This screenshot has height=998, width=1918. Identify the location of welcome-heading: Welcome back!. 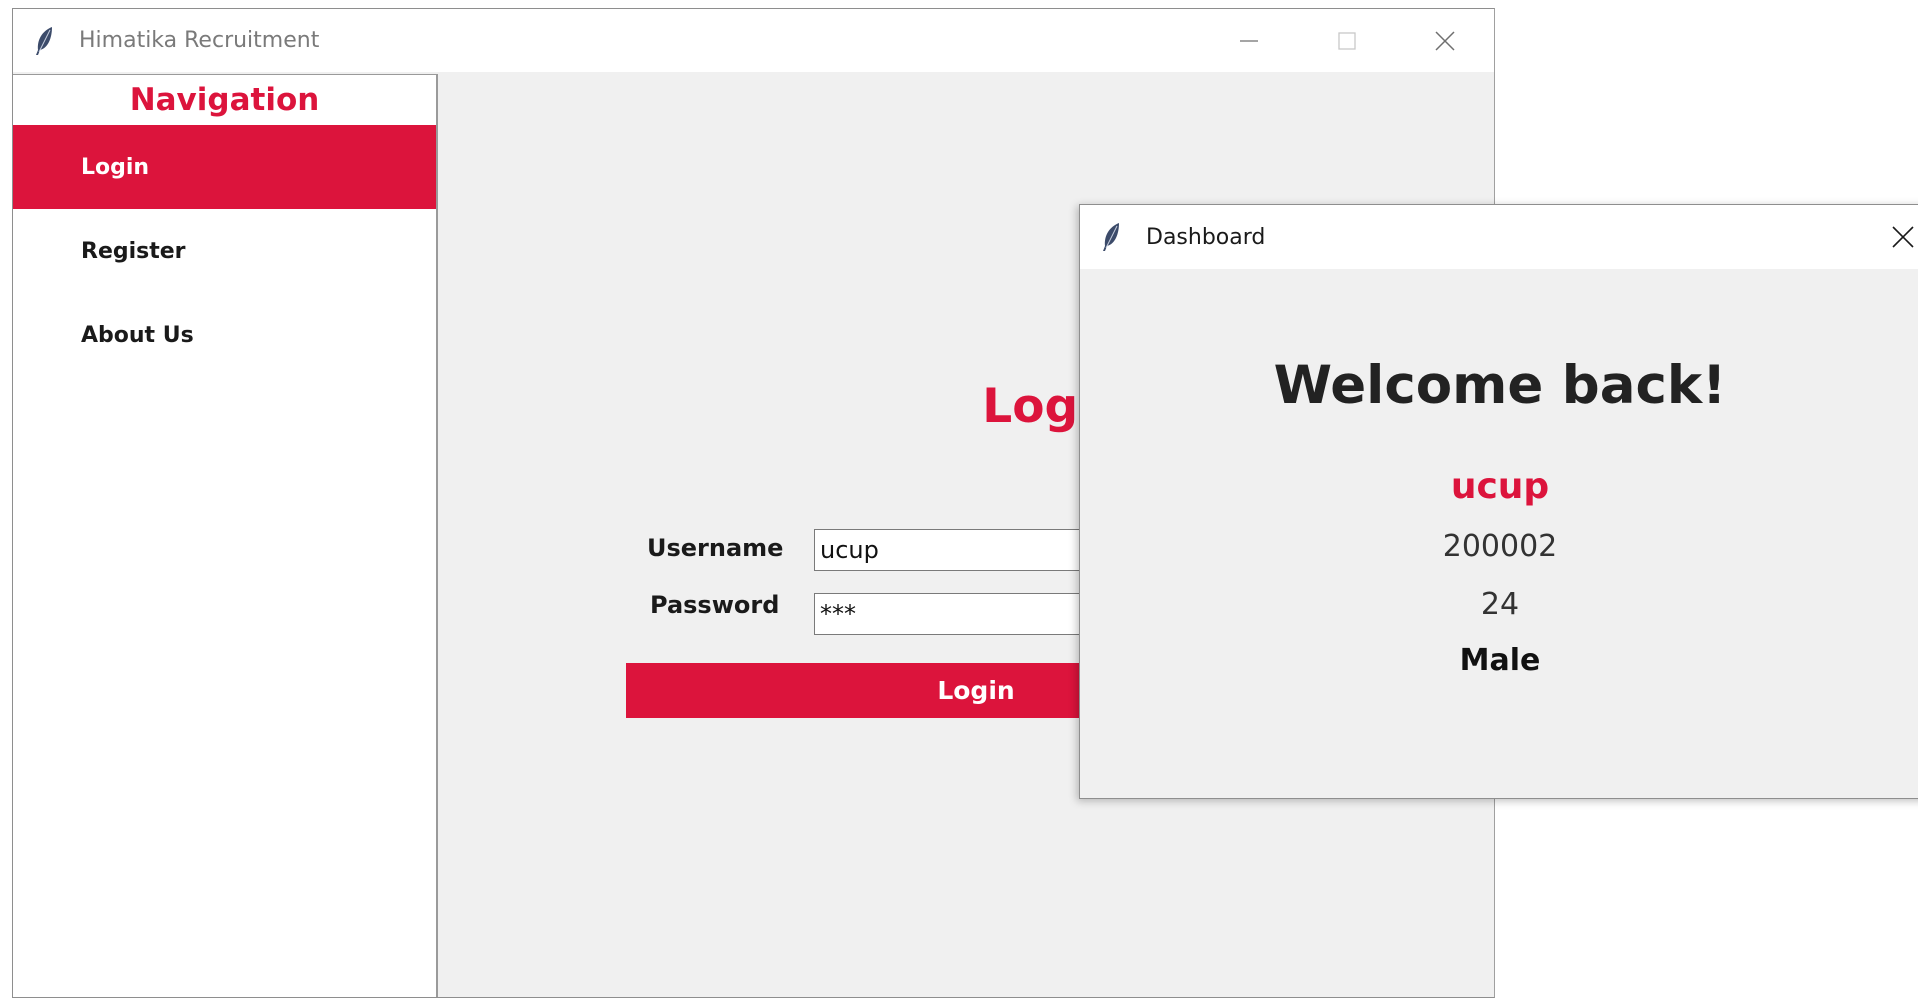
(1500, 385).